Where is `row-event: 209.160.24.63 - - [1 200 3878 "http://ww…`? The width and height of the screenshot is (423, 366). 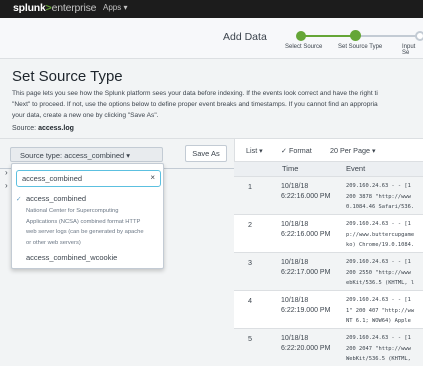
row-event: 209.160.24.63 - - [1 200 3878 "http://ww… is located at coordinates (384, 197).